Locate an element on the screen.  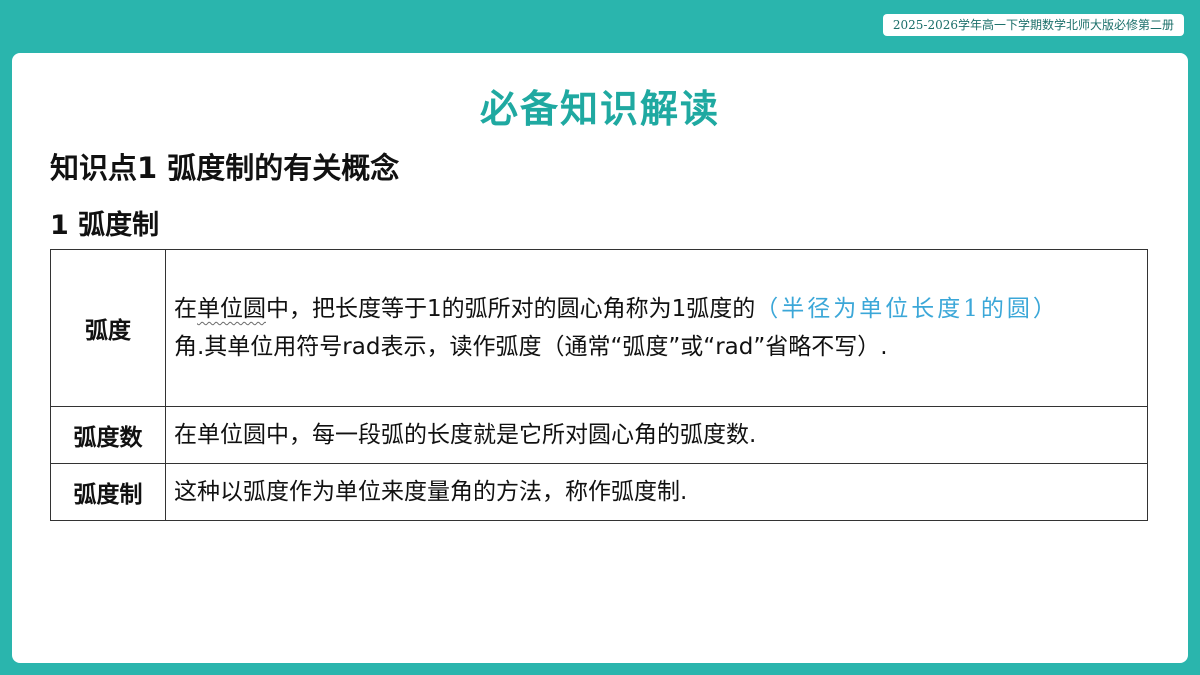
definition-text: 中，把长度等于1的弧所对的圆心角称为1弧度的 is located at coordinates (511, 309).